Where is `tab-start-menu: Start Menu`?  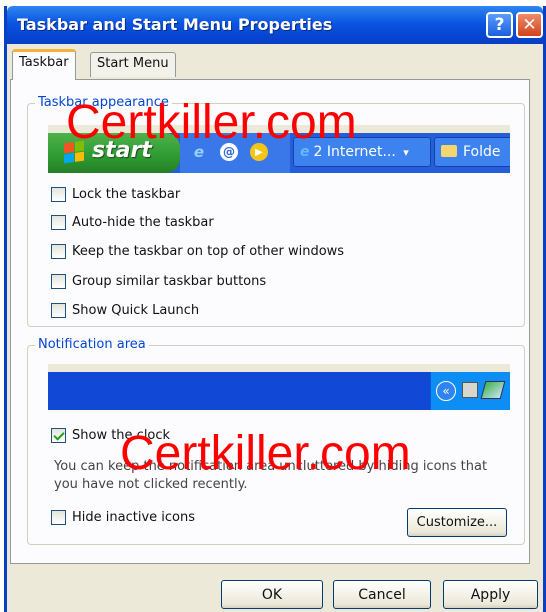
tab-start-menu: Start Menu is located at coordinates (133, 64).